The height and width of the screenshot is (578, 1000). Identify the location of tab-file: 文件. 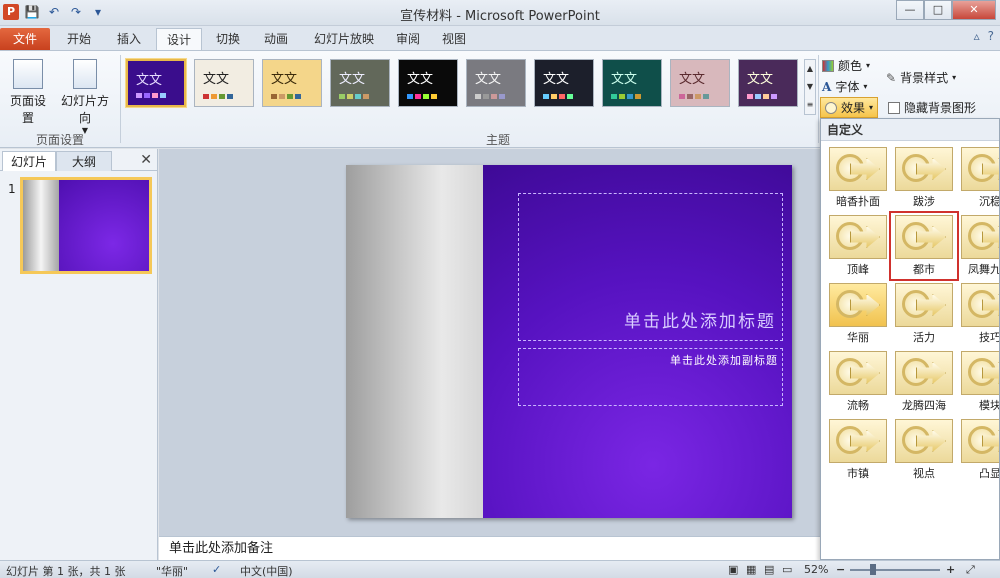
(25, 39).